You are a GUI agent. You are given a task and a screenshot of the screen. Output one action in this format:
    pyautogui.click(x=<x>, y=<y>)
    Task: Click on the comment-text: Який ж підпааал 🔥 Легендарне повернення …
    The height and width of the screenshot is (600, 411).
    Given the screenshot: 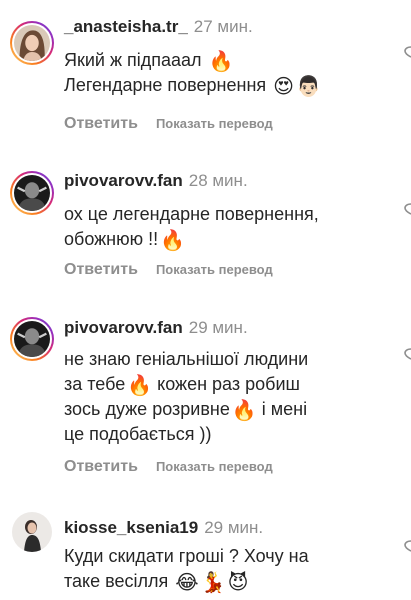 What is the action you would take?
    pyautogui.click(x=192, y=74)
    